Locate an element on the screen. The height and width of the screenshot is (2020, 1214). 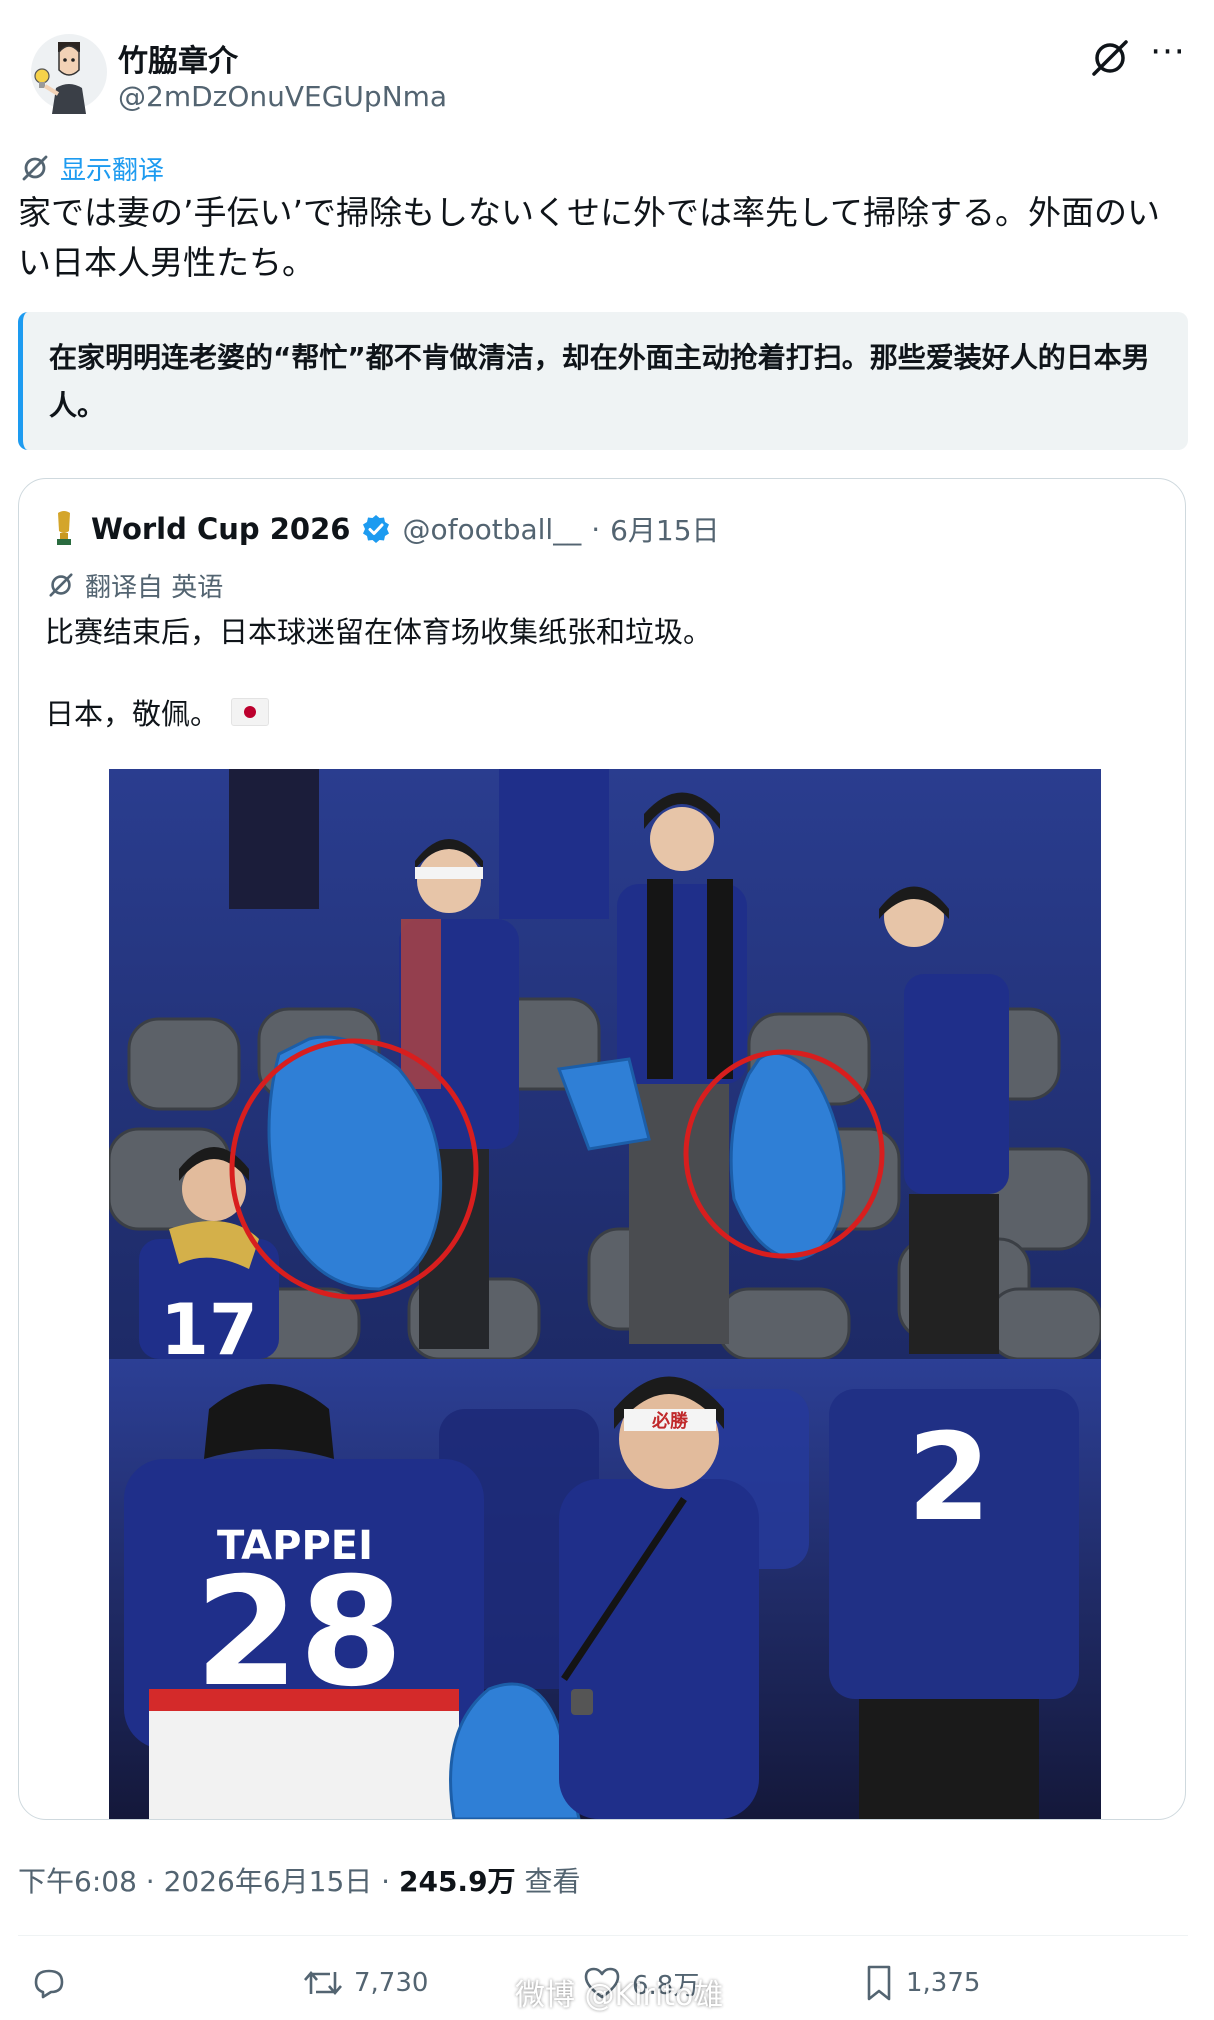
show-translation-label: 显示翻译 is located at coordinates (112, 170).